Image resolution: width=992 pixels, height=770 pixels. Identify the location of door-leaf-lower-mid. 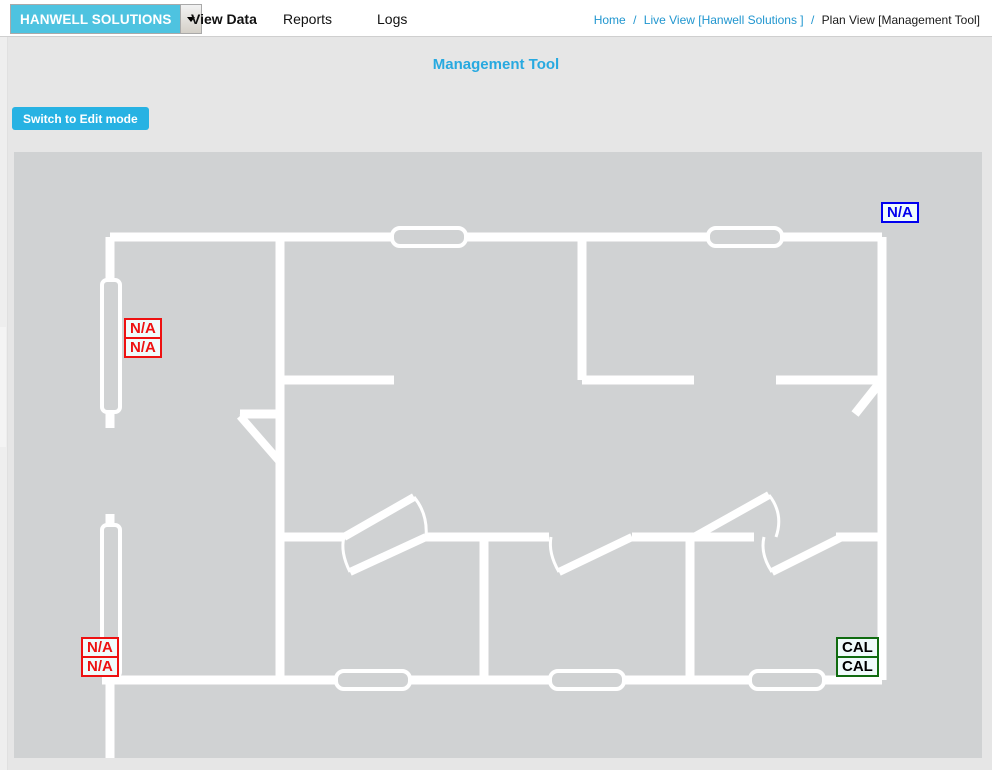
(595, 554).